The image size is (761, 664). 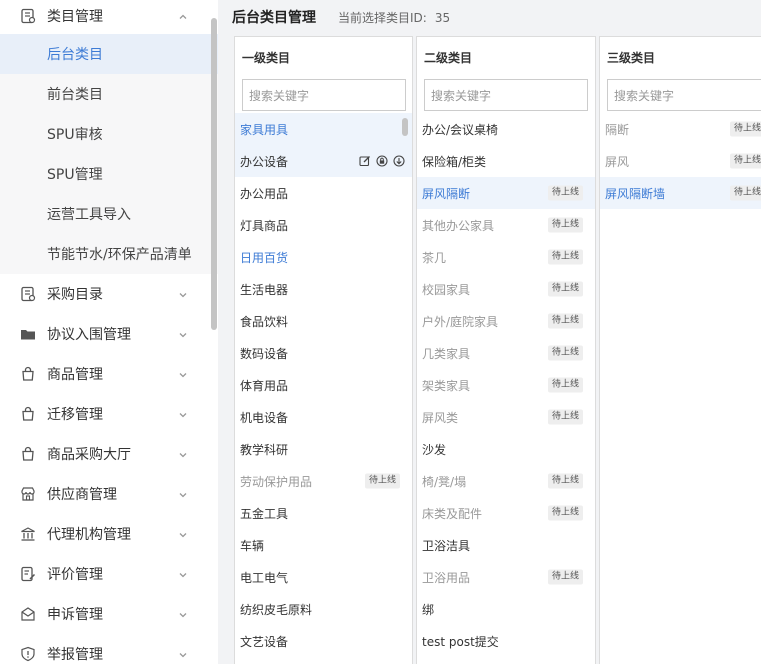 What do you see at coordinates (323, 641) in the screenshot?
I see `category-row: 文艺设备` at bounding box center [323, 641].